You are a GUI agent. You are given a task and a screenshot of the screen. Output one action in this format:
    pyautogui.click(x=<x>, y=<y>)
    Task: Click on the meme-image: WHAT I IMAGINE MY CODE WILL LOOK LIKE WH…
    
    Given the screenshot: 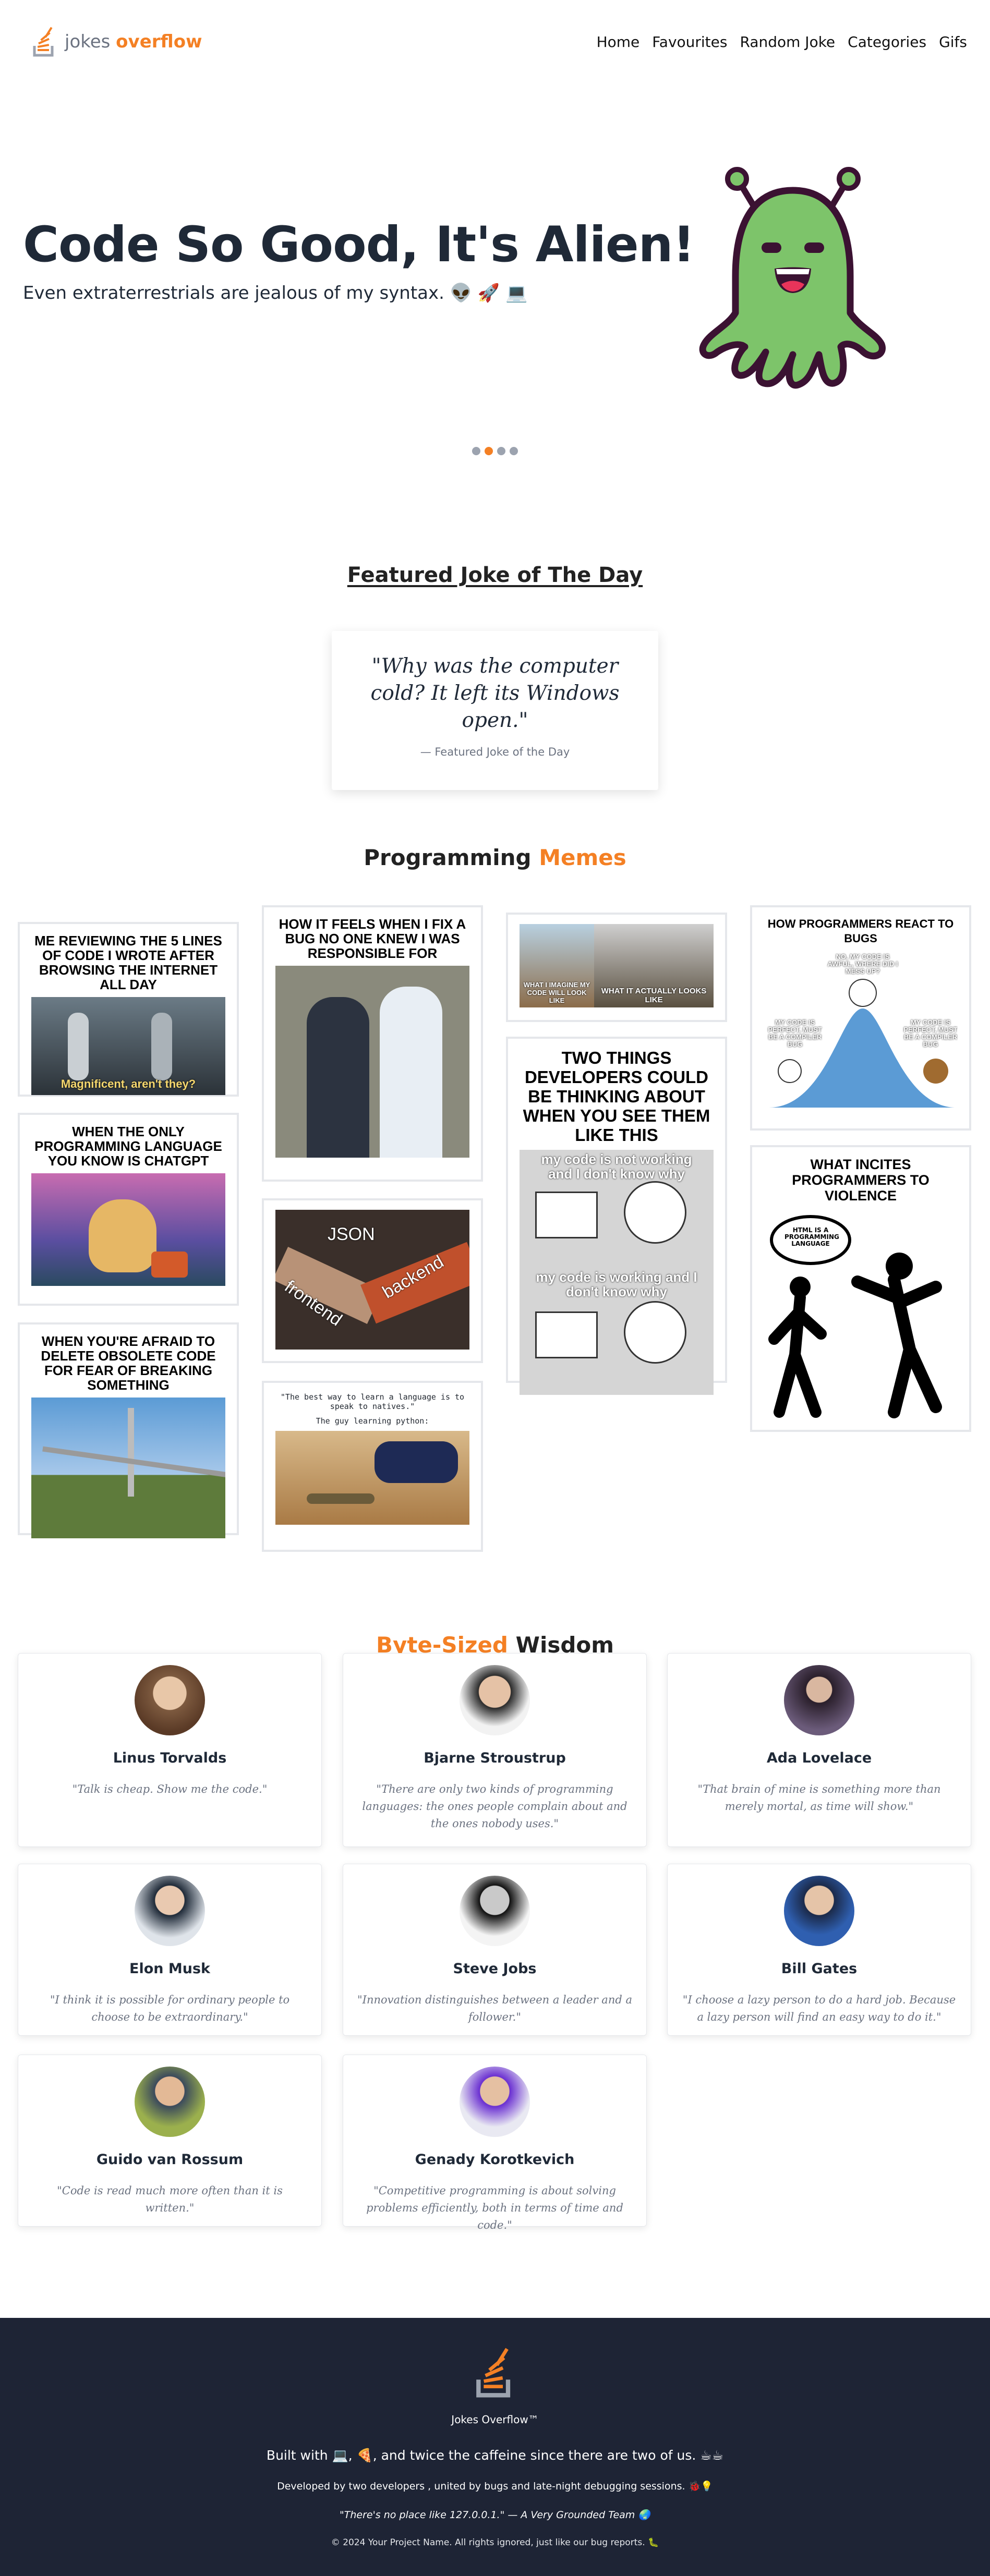 What is the action you would take?
    pyautogui.click(x=617, y=965)
    